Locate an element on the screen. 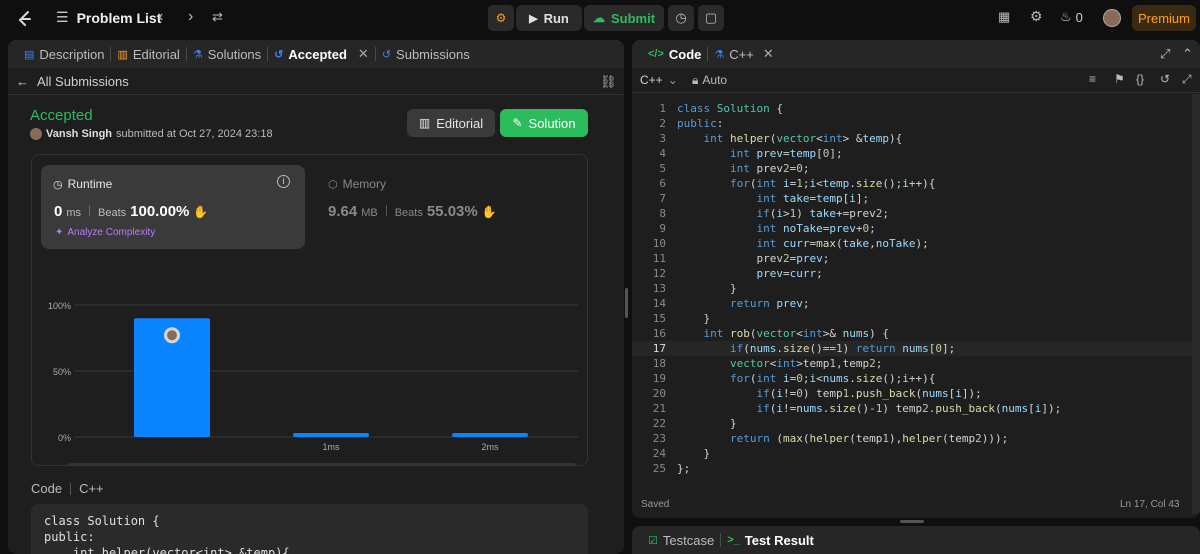 Image resolution: width=1200 pixels, height=554 pixels. code-line: 11 prev2=prev; is located at coordinates (912, 258).